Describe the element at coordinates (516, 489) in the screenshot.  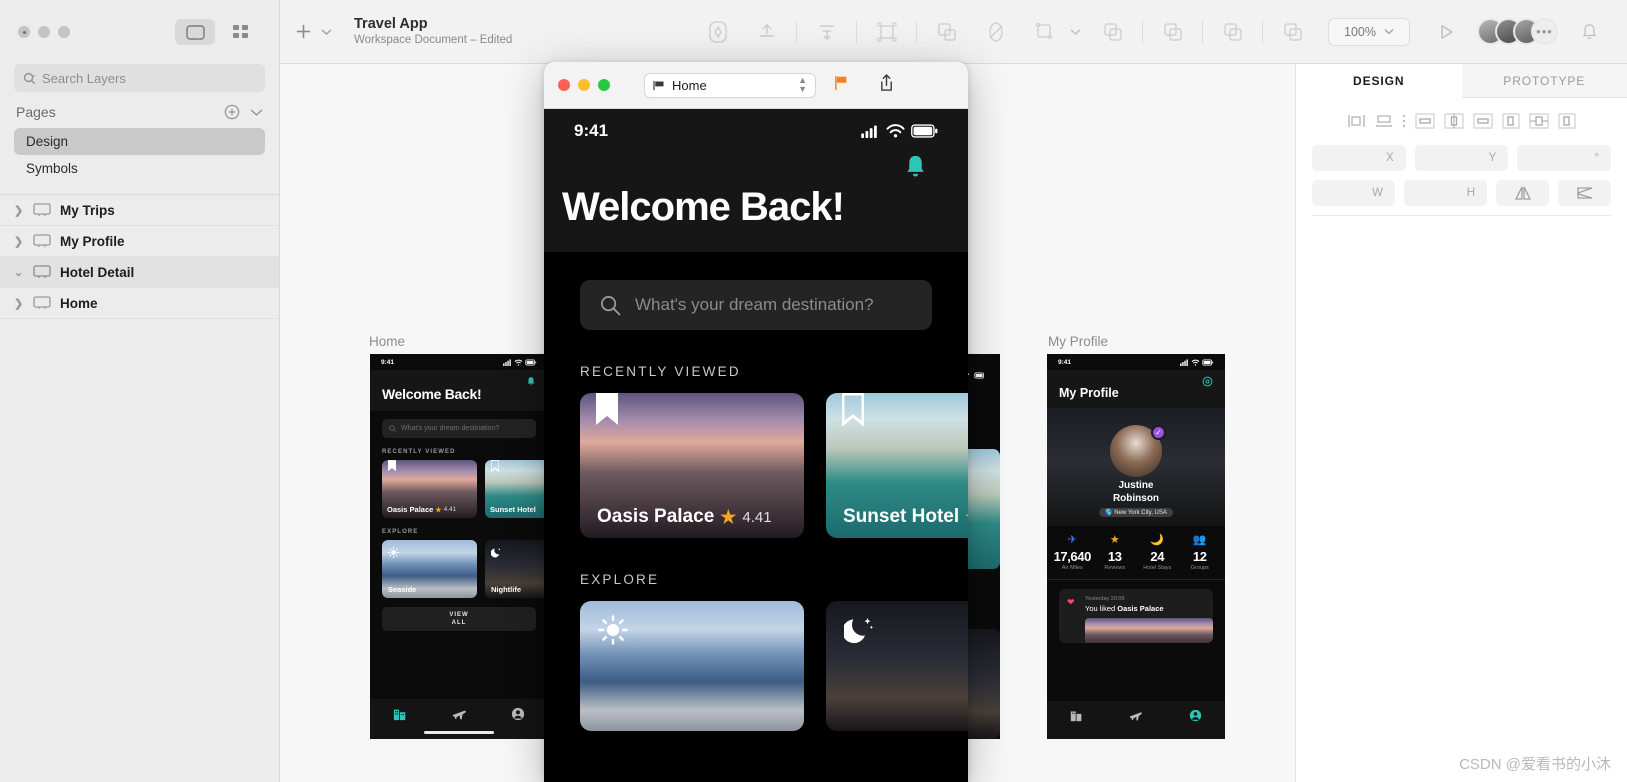
I see `home-card-sunset: Sunset Hotel` at that location.